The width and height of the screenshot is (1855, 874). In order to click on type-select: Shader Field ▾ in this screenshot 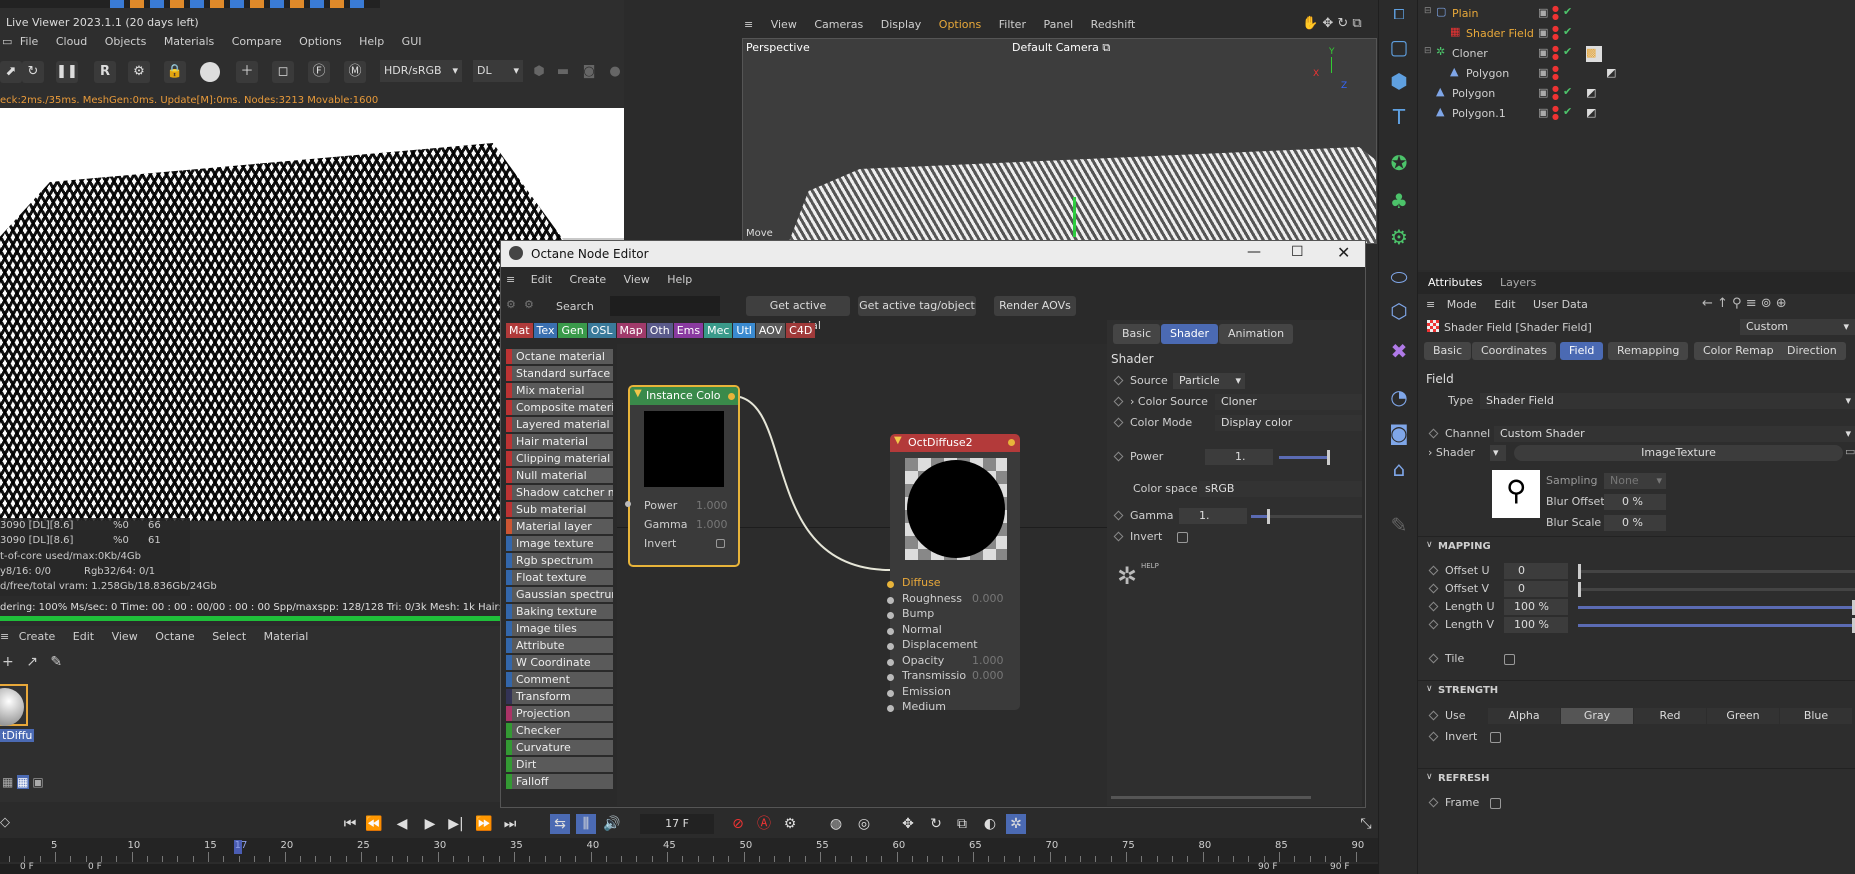, I will do `click(1667, 401)`.